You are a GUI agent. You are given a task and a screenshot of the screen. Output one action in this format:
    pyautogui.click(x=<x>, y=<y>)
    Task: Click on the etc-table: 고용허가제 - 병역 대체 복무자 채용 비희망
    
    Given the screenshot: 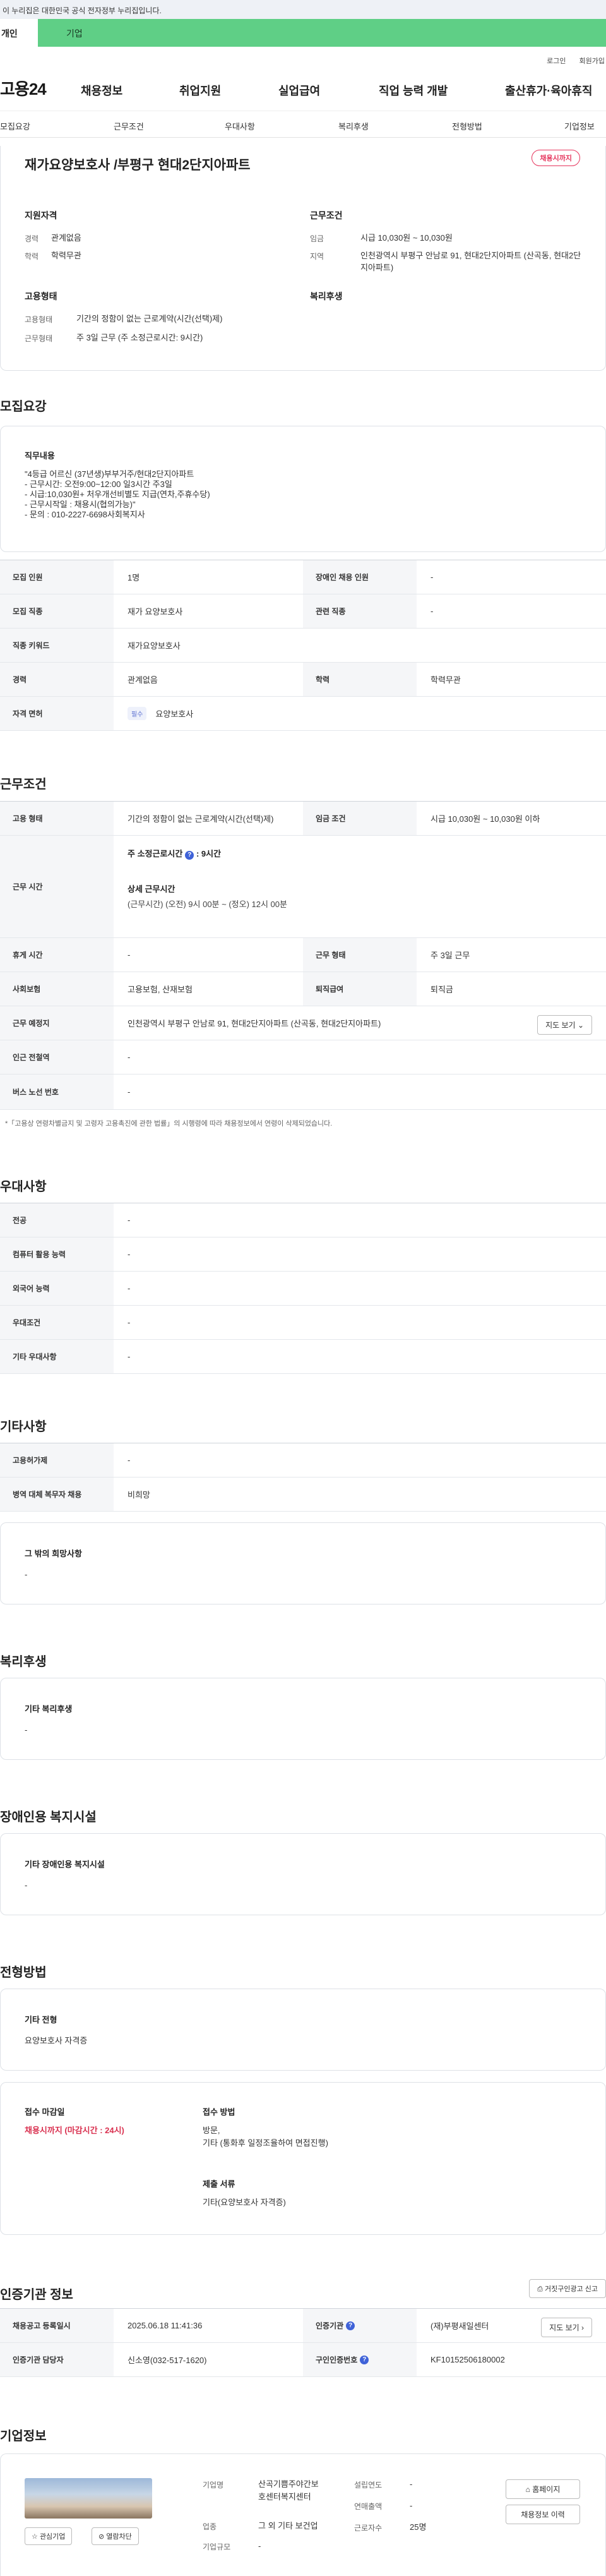 What is the action you would take?
    pyautogui.click(x=303, y=1477)
    